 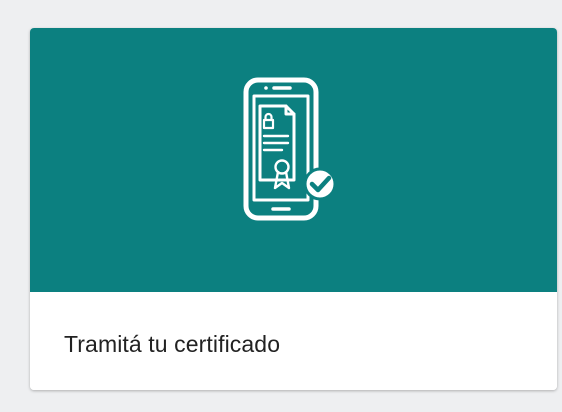 What do you see at coordinates (290, 149) in the screenshot?
I see `mobile-certificate-check-icon` at bounding box center [290, 149].